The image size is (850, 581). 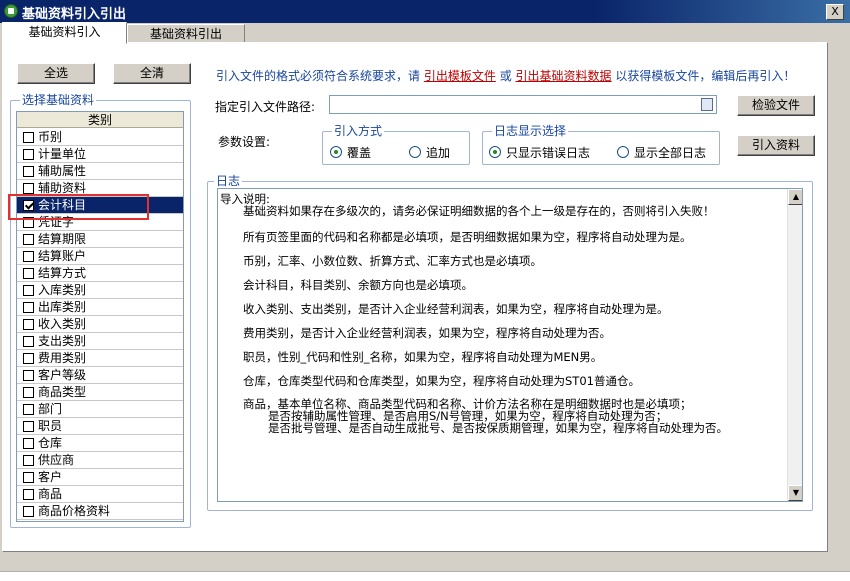 What do you see at coordinates (50, 477) in the screenshot?
I see `row-label: 客户` at bounding box center [50, 477].